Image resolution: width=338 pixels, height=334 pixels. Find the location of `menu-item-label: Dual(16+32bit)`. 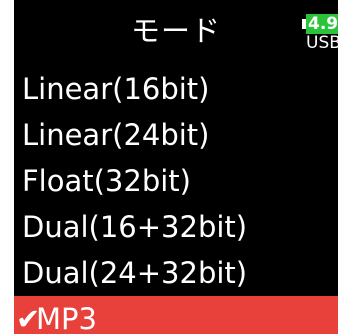

menu-item-label: Dual(16+32bit) is located at coordinates (135, 227).